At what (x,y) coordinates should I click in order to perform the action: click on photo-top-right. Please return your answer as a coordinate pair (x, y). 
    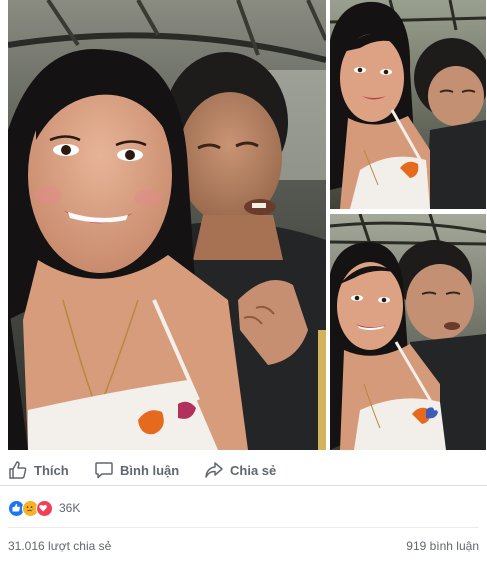
    Looking at the image, I should click on (408, 104).